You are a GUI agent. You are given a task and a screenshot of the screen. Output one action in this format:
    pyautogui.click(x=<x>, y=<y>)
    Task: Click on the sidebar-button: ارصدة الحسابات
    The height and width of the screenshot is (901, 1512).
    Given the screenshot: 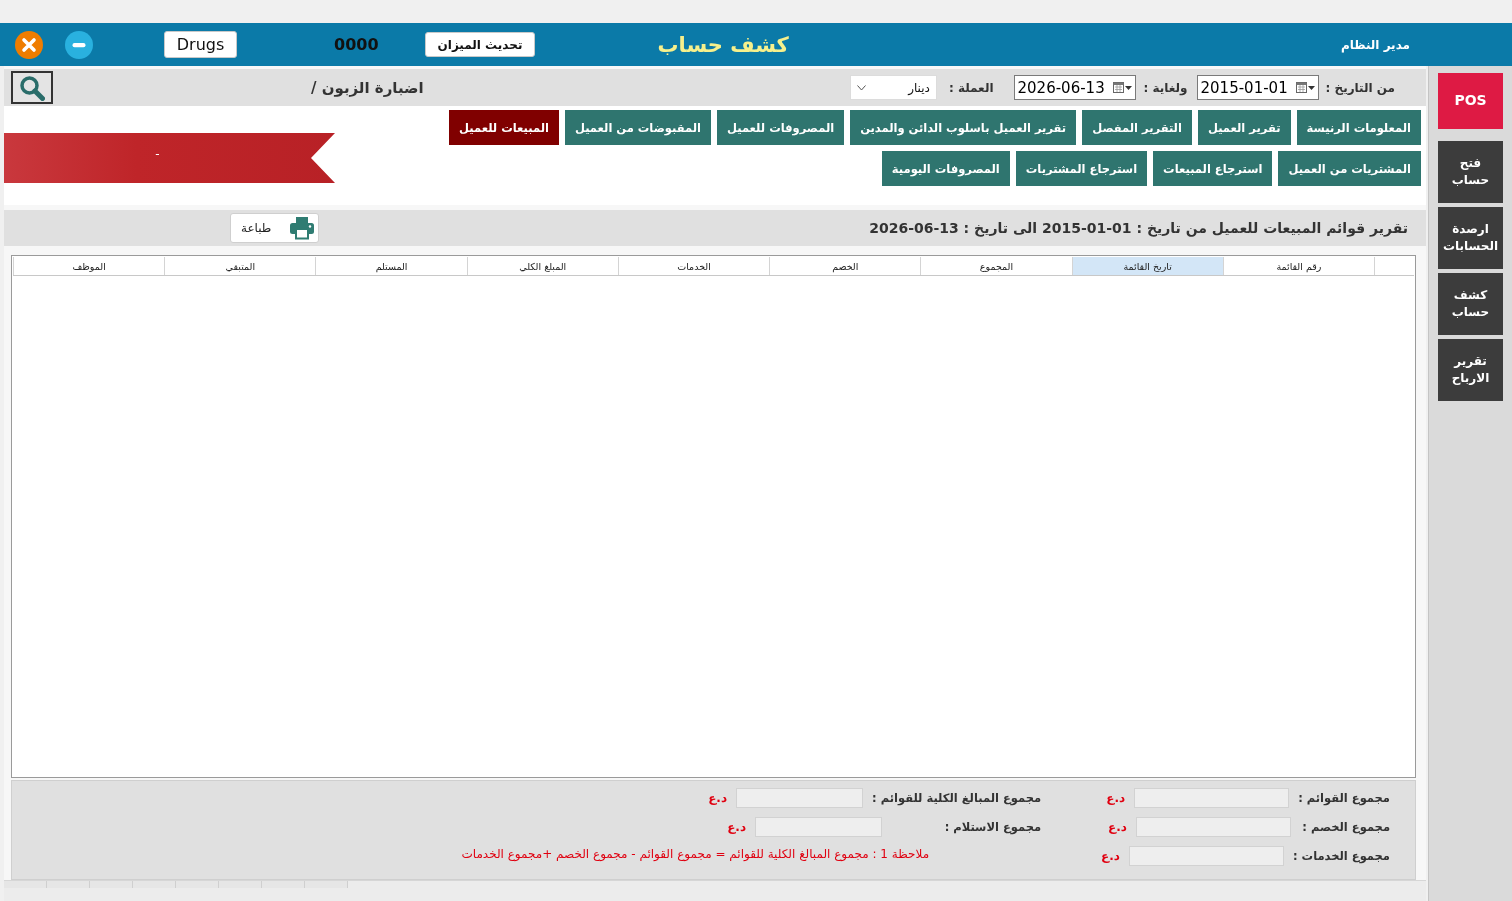 What is the action you would take?
    pyautogui.click(x=1470, y=238)
    